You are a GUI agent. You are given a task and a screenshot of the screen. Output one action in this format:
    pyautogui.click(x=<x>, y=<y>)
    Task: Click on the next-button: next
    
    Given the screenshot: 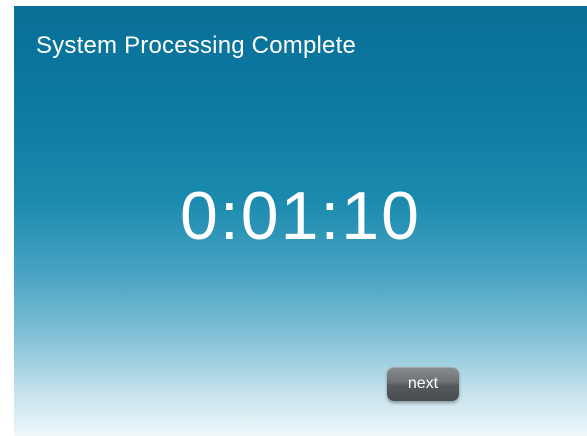 What is the action you would take?
    pyautogui.click(x=423, y=384)
    